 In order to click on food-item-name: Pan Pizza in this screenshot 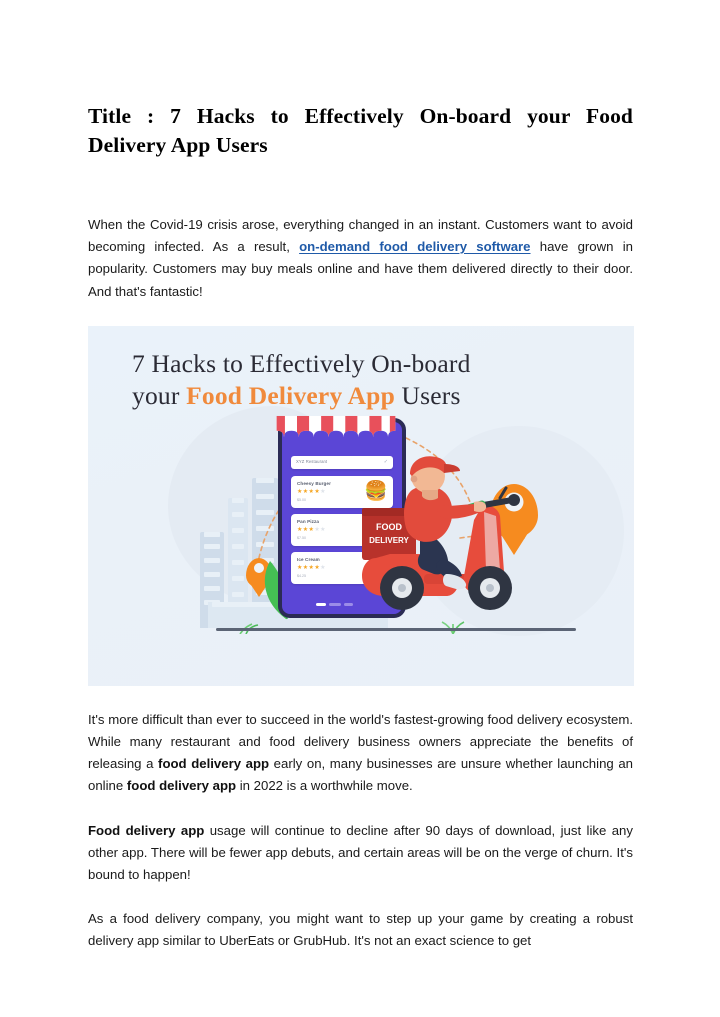, I will do `click(308, 521)`.